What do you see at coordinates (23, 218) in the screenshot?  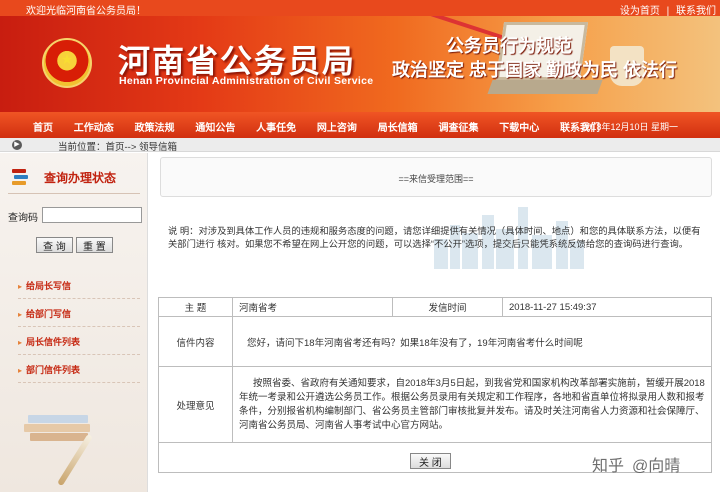 I see `query-code-label: 查询码` at bounding box center [23, 218].